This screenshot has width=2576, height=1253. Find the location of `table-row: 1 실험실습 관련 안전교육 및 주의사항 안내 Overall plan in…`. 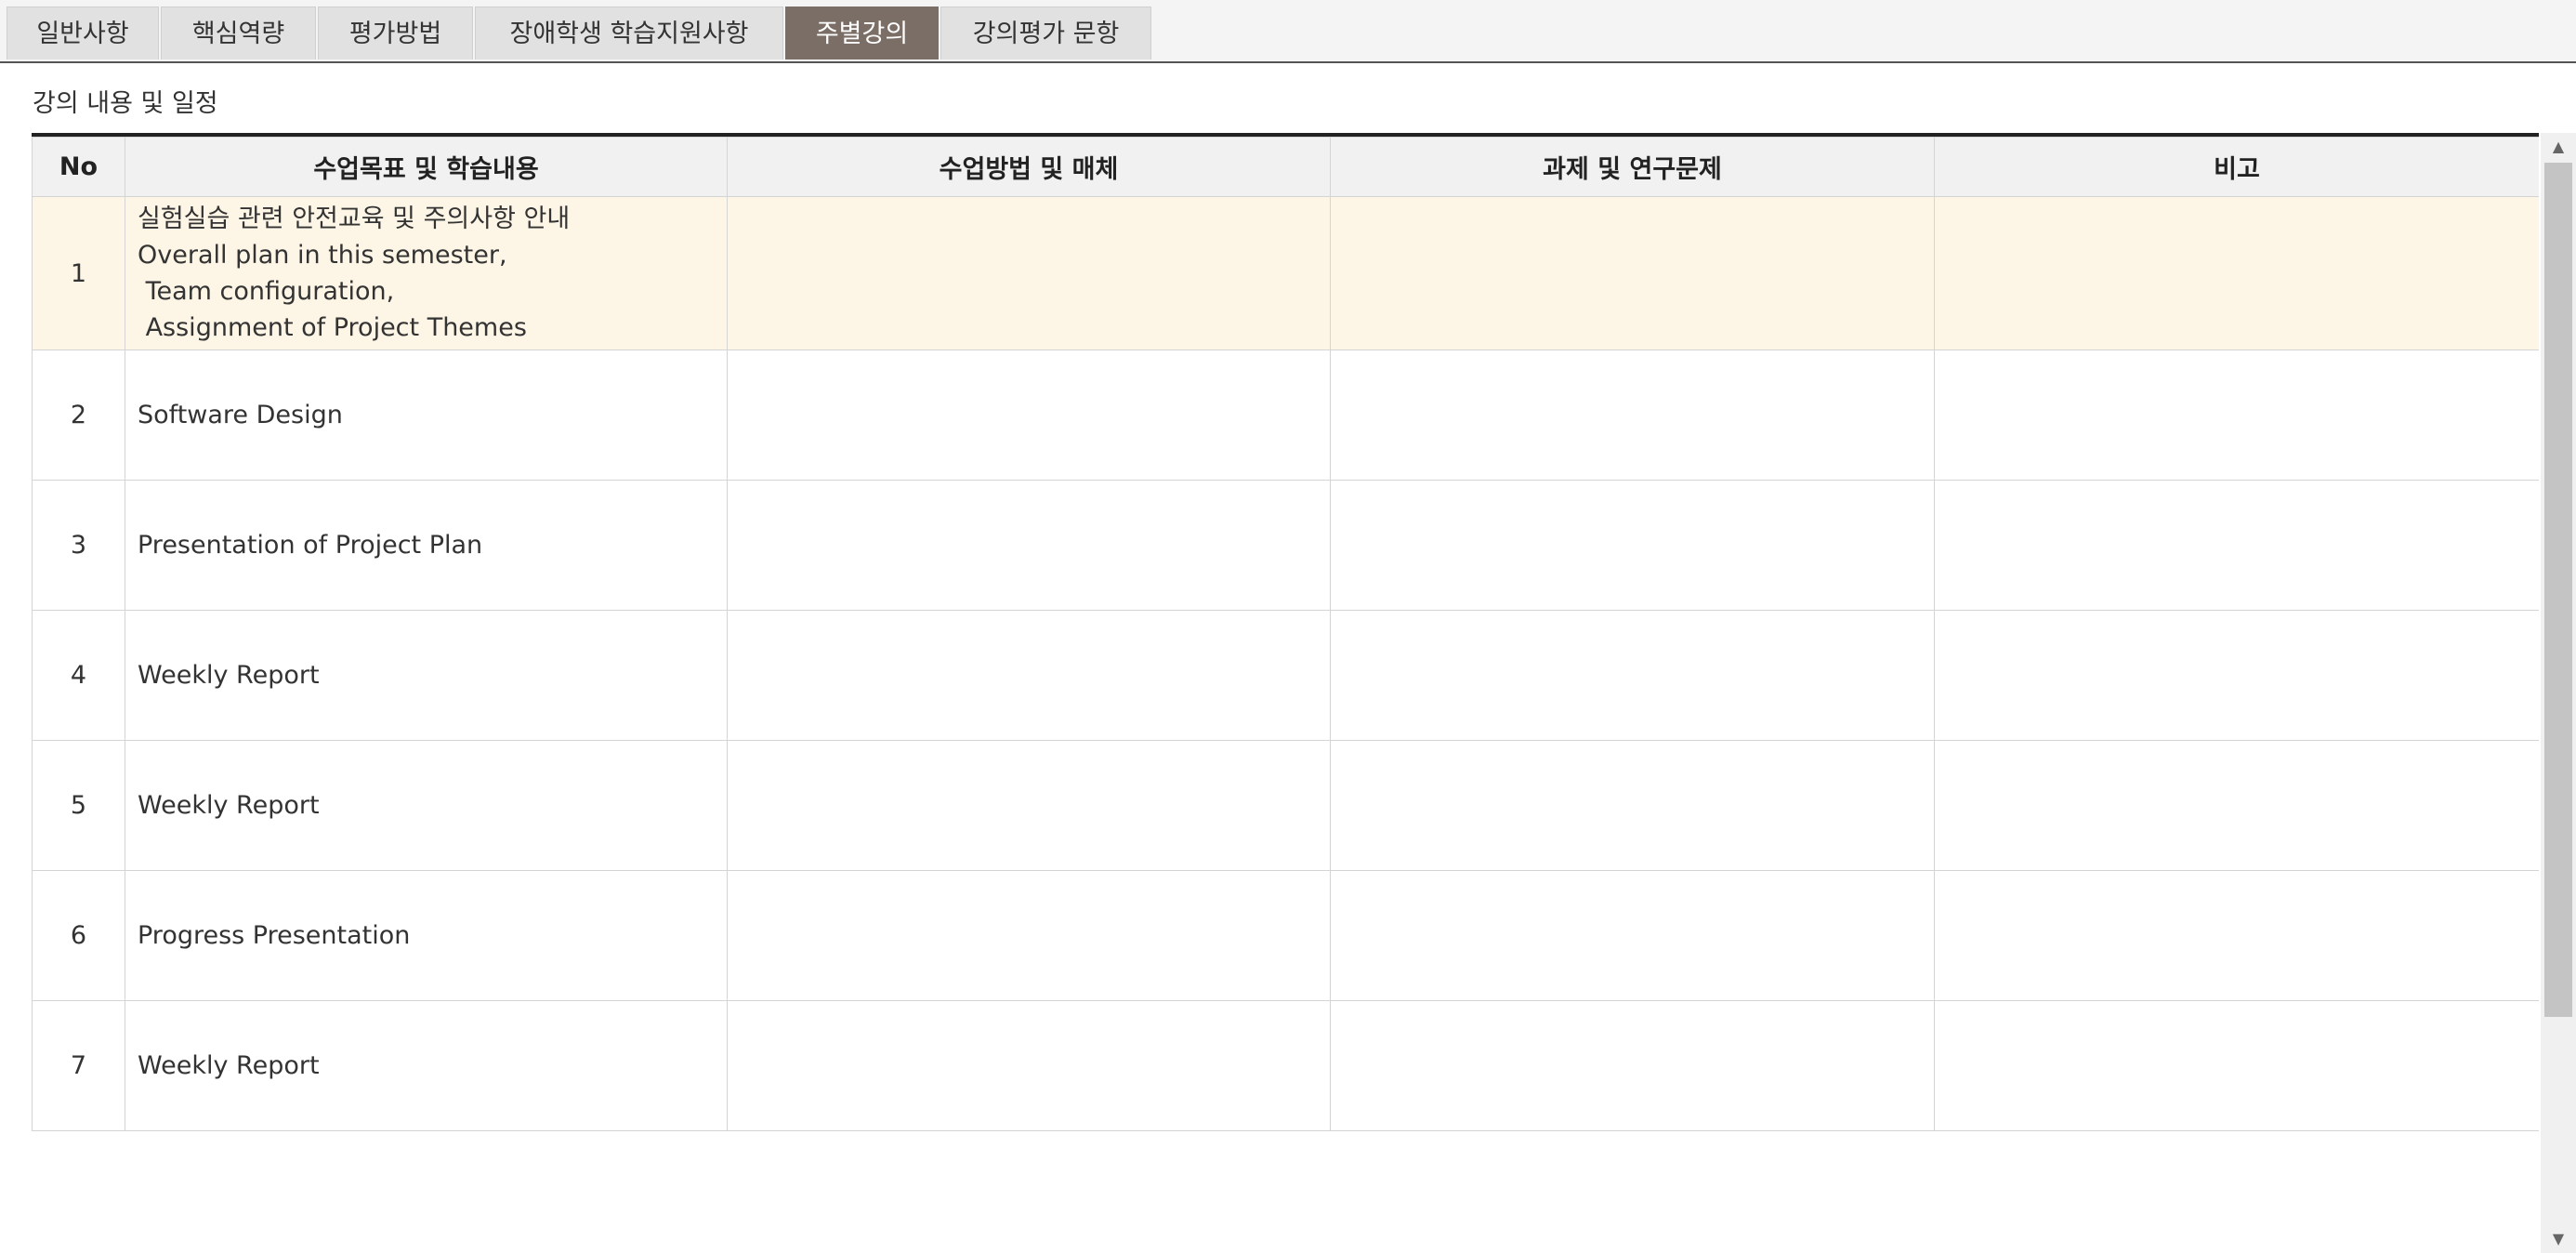

table-row: 1 실험실습 관련 안전교육 및 주의사항 안내 Overall plan in… is located at coordinates (1285, 273).